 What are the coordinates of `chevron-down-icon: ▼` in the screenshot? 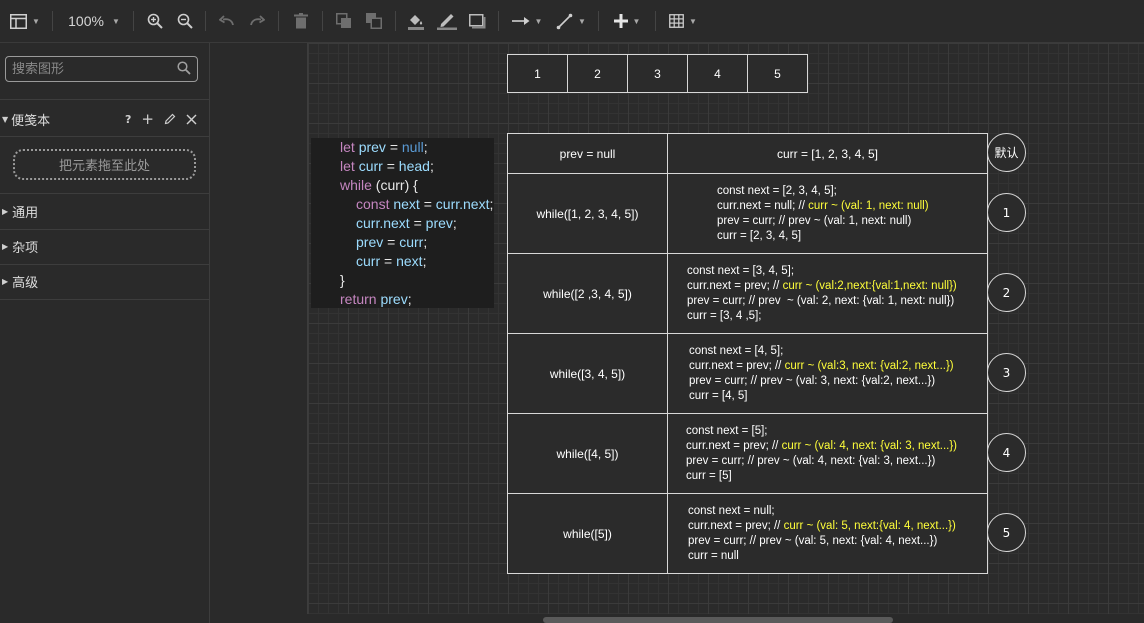 It's located at (538, 21).